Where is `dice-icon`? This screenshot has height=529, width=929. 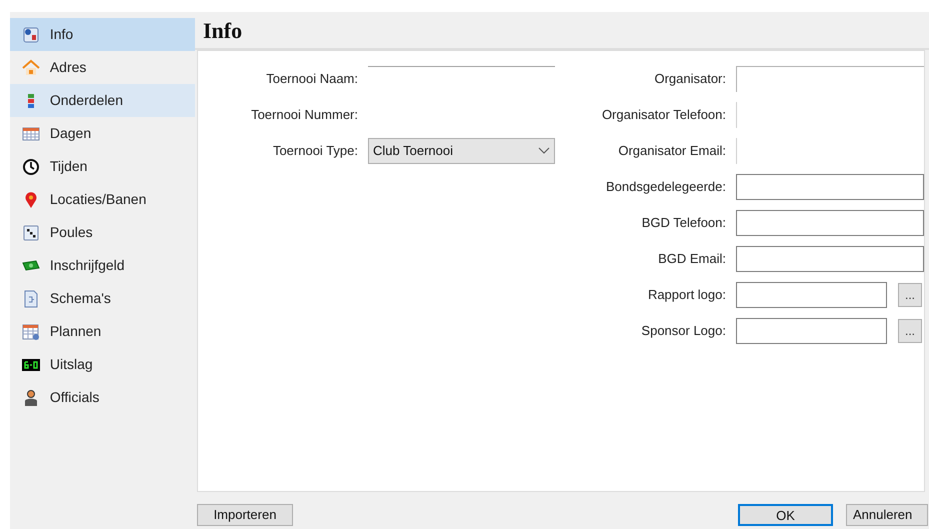
dice-icon is located at coordinates (31, 233).